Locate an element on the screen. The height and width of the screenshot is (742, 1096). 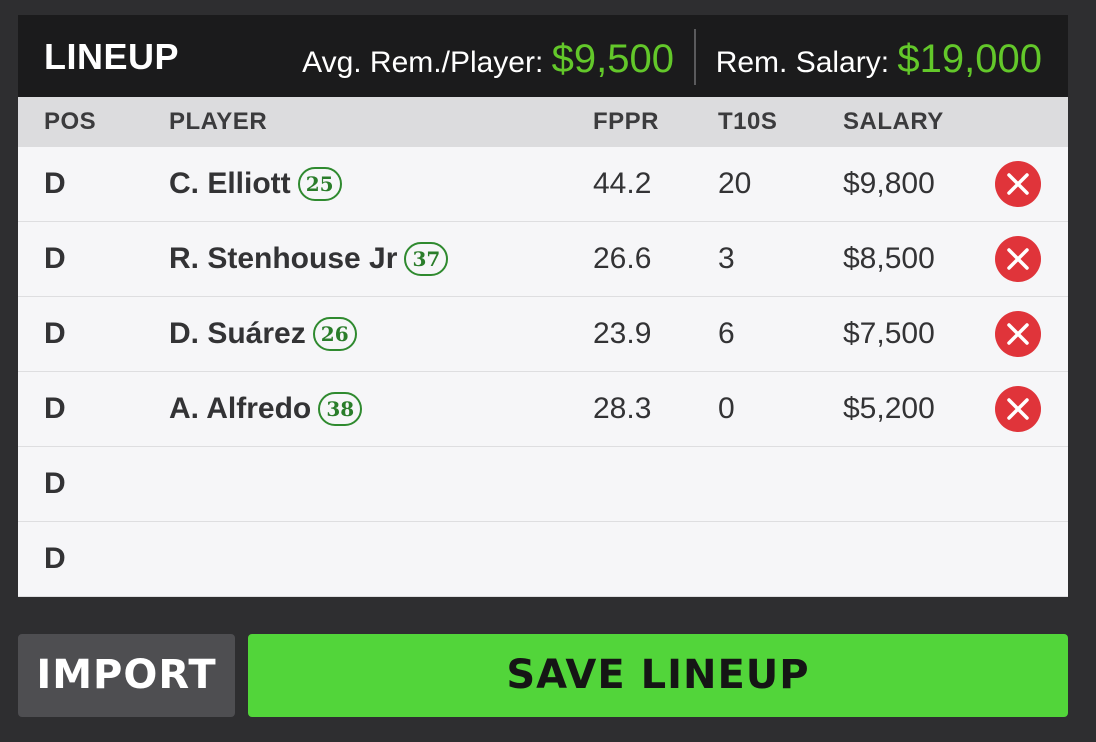
column-header-player: PLAYER is located at coordinates (218, 122).